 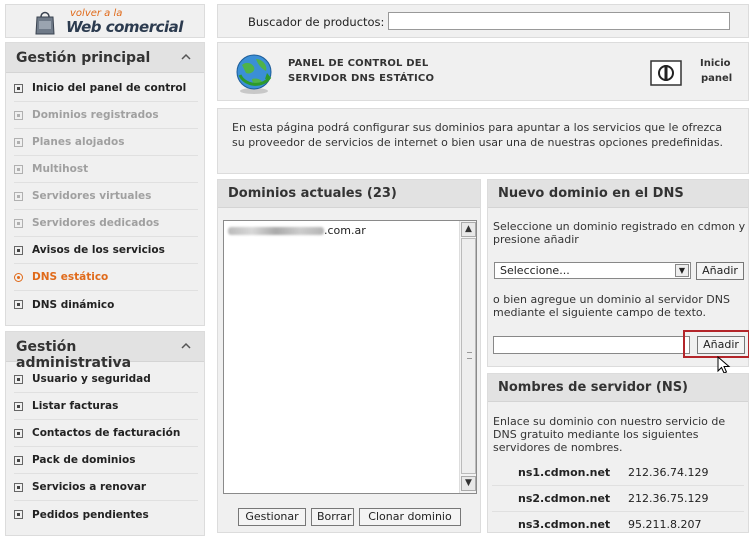 I want to click on home-panel-label2: panel, so click(x=716, y=78).